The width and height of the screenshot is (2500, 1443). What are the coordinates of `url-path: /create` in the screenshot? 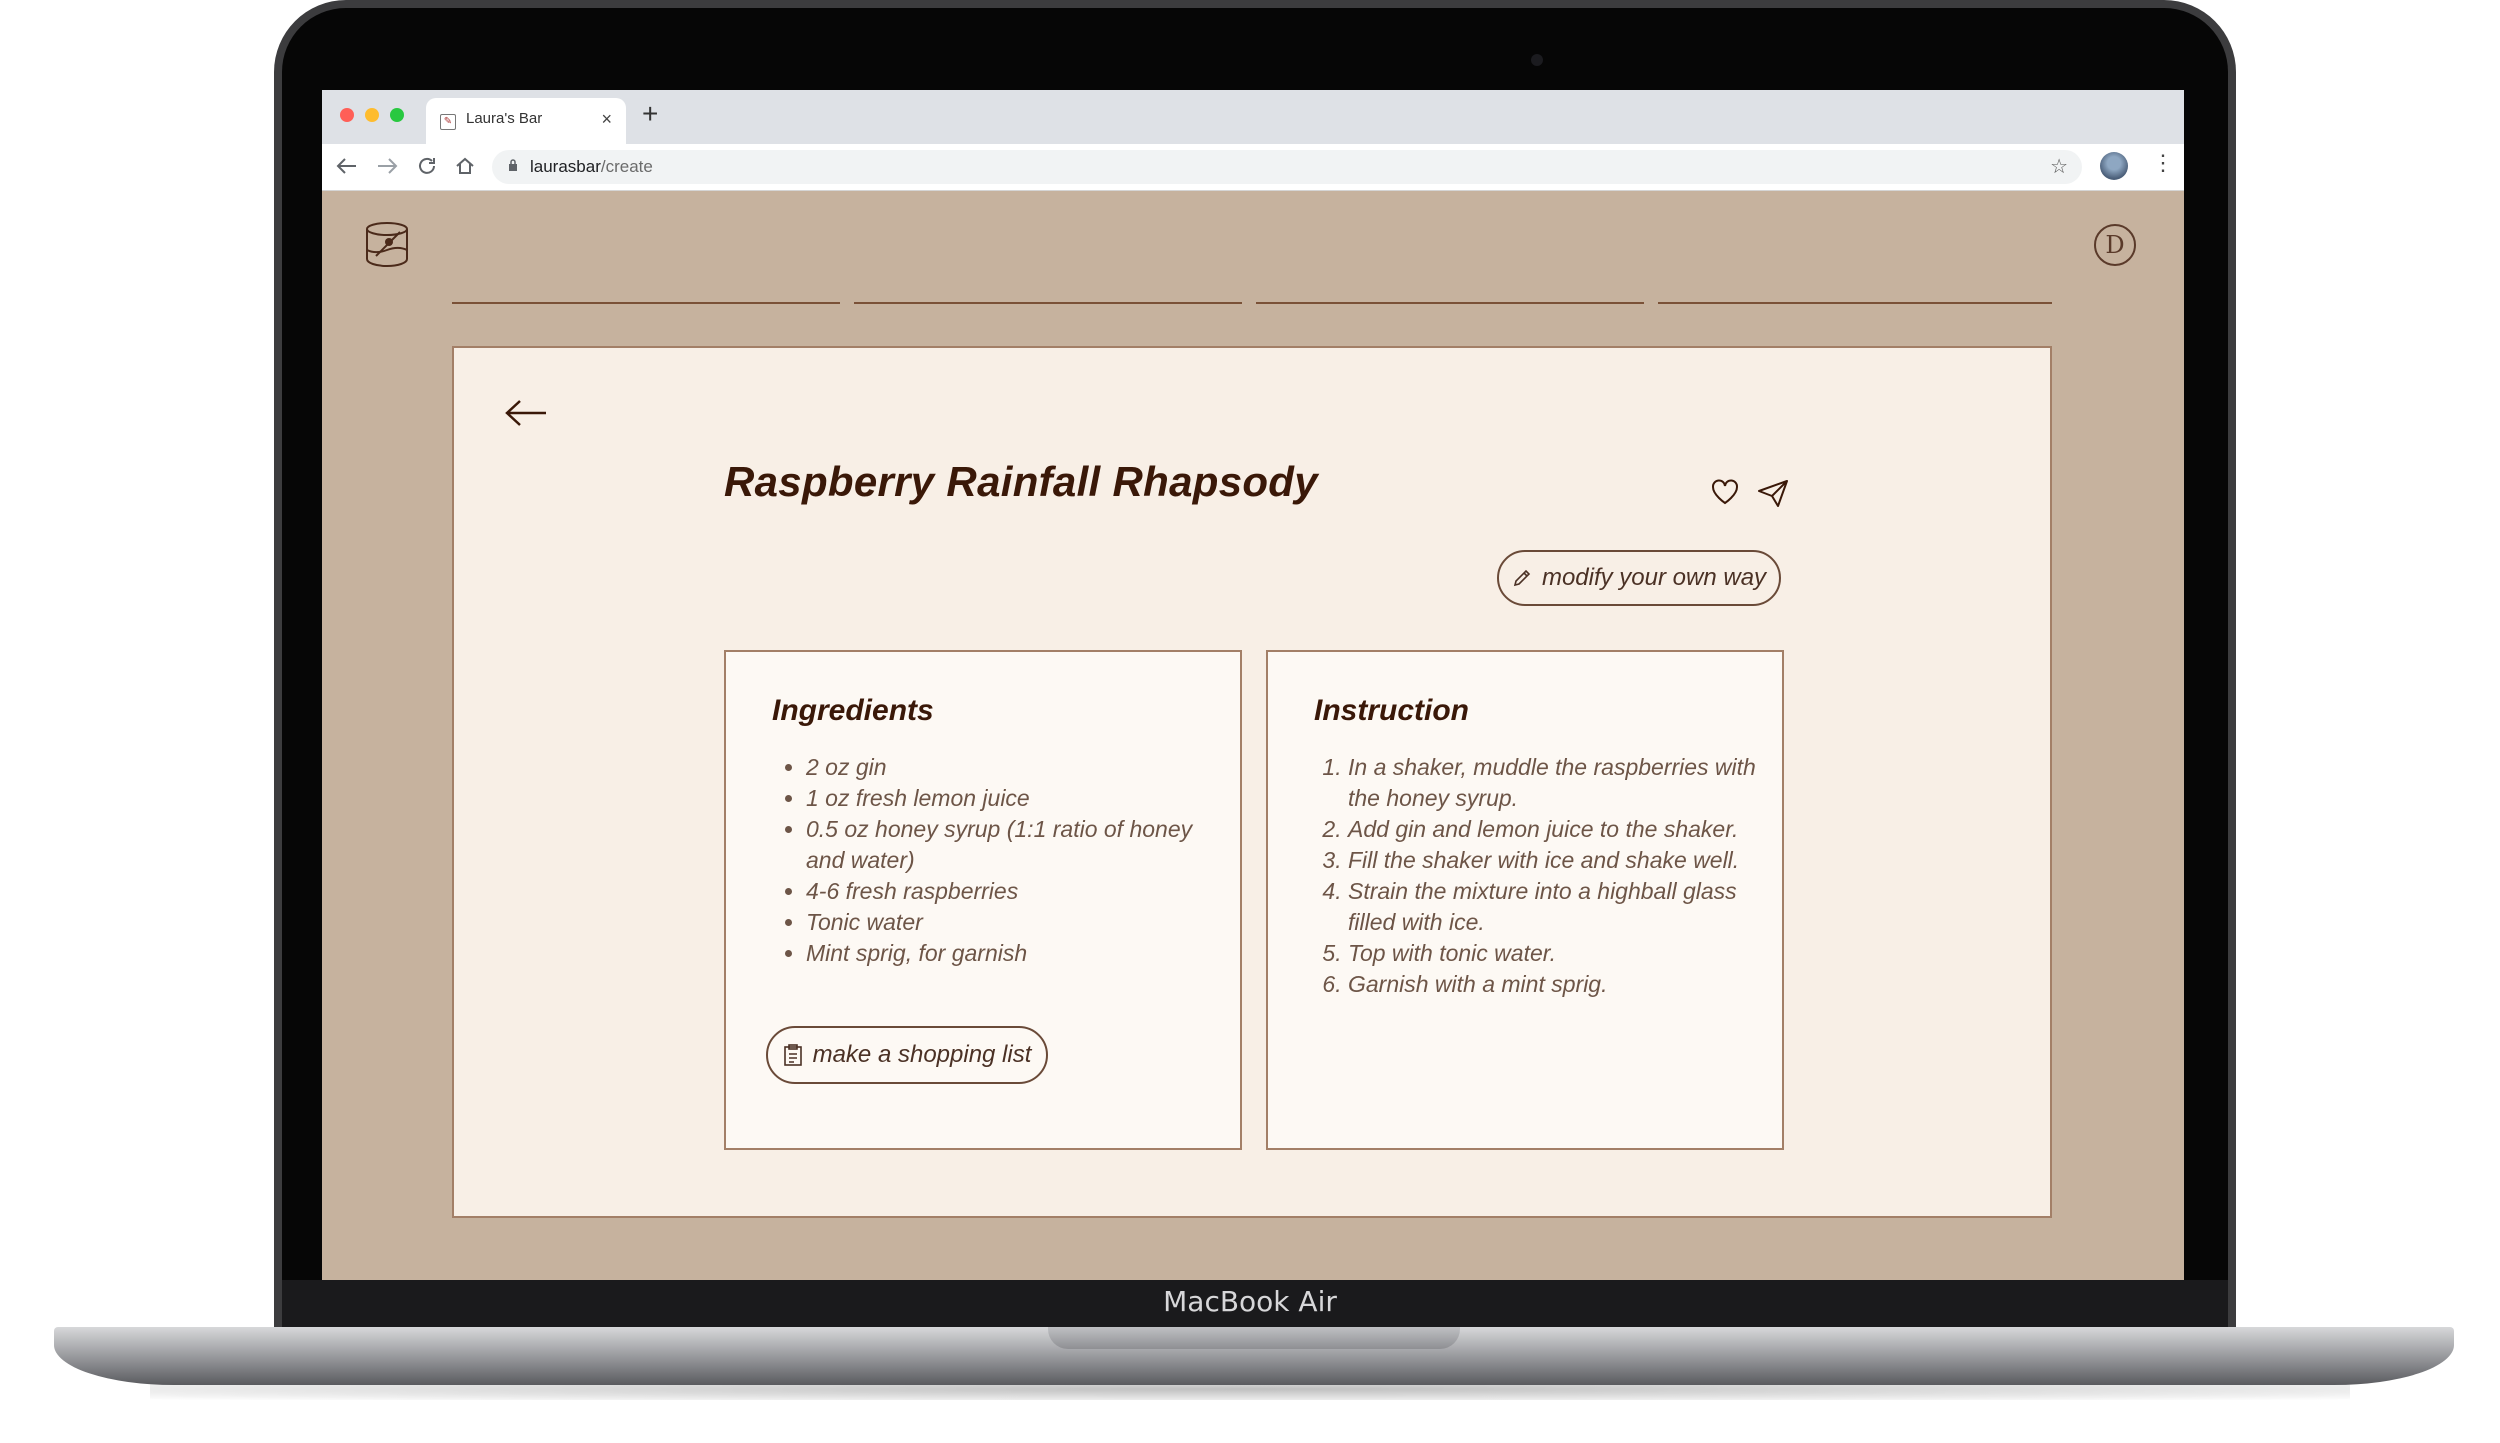 It's located at (626, 166).